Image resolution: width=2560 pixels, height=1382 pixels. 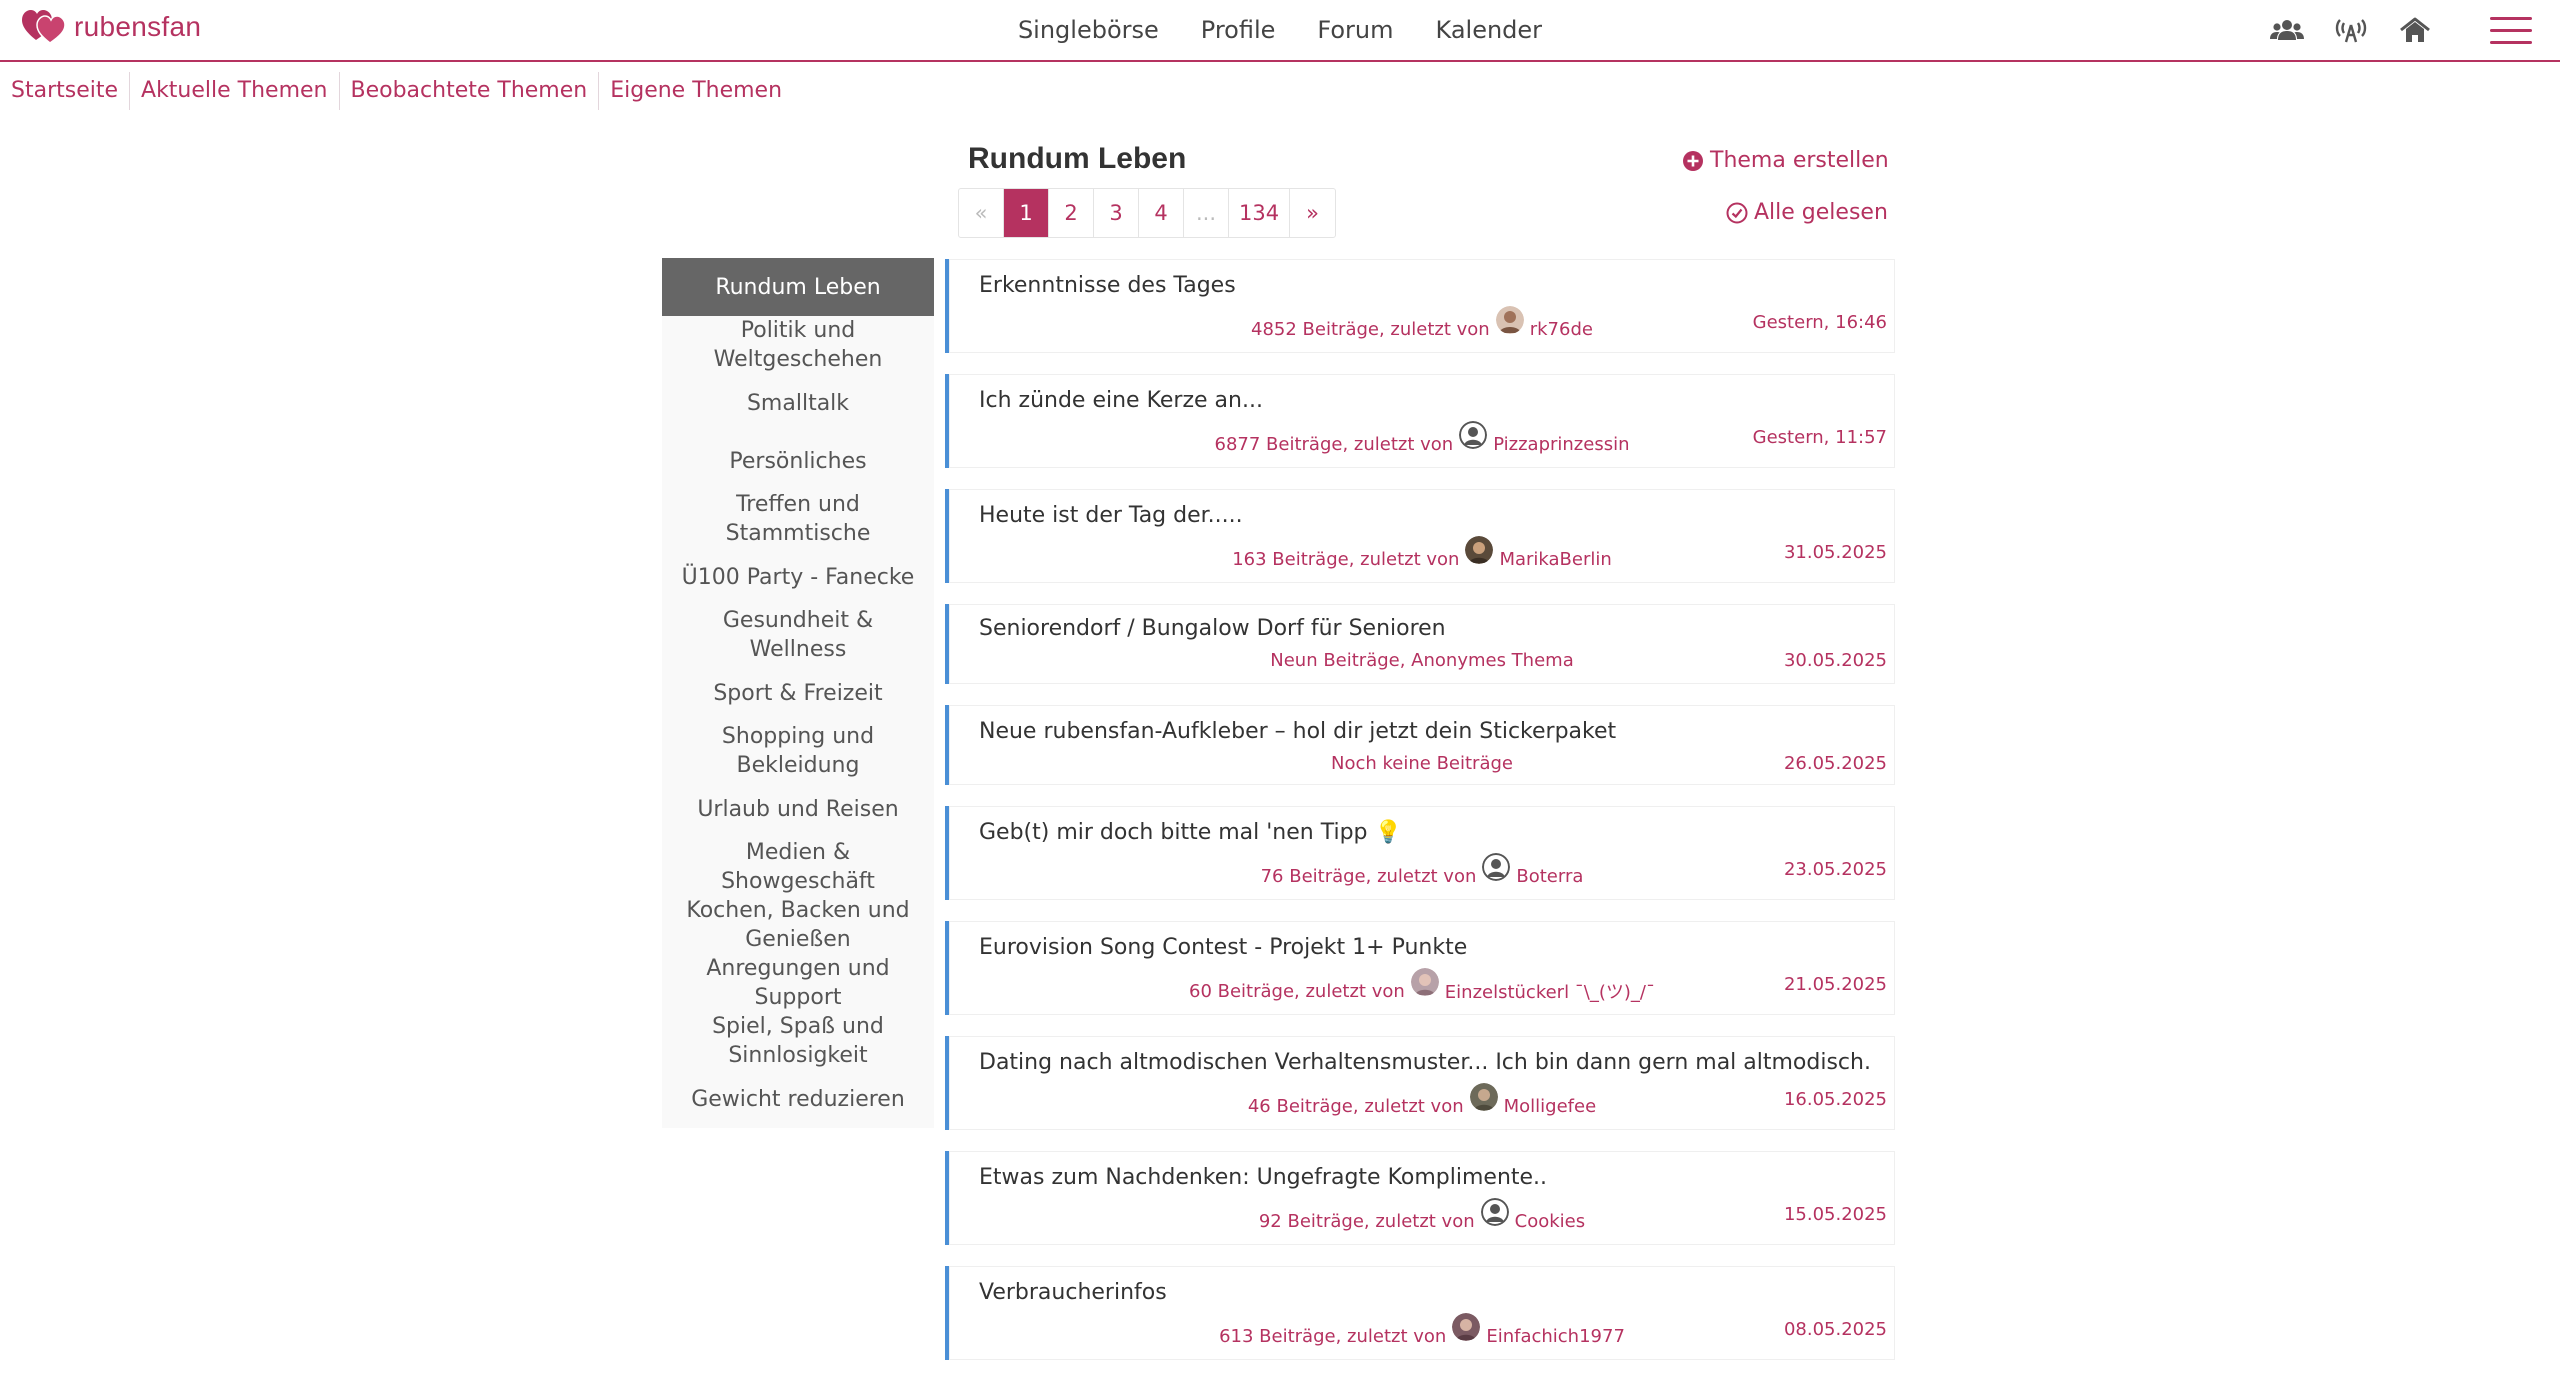 I want to click on subnav-aktuelle-themen: Aktuelle Themen, so click(x=235, y=91).